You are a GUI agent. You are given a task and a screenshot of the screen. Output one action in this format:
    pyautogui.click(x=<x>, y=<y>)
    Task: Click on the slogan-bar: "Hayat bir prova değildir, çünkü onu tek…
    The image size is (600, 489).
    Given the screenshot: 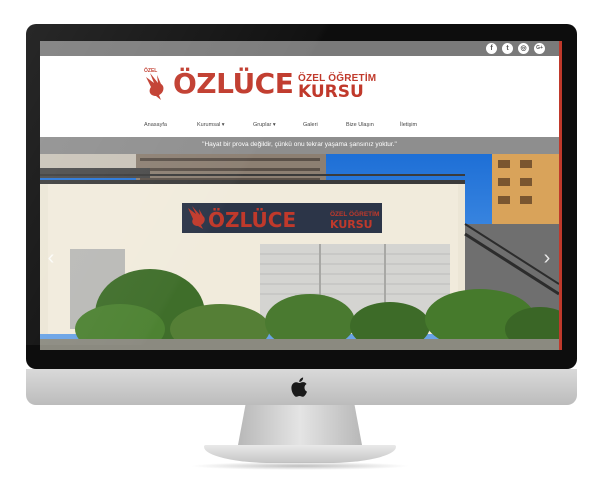 What is the action you would take?
    pyautogui.click(x=299, y=145)
    